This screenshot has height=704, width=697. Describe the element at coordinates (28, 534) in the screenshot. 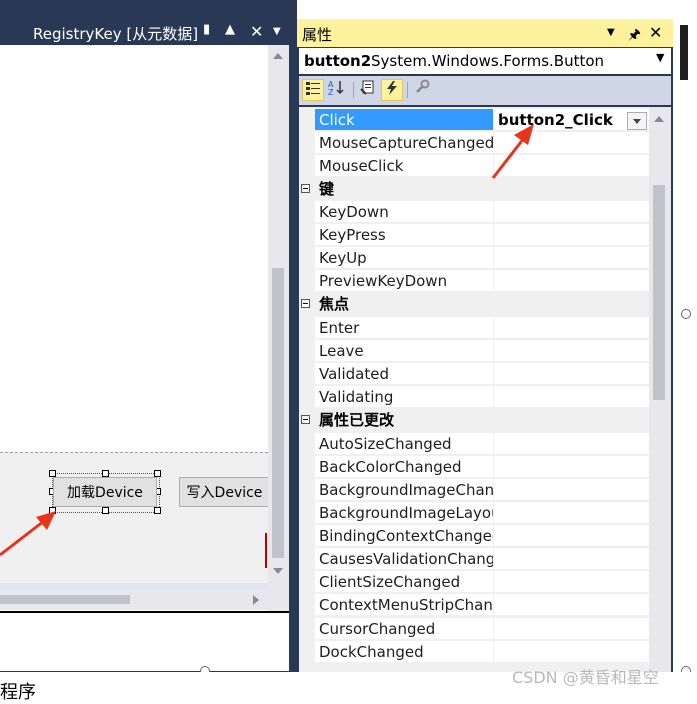

I see `annotation-arrow-button` at that location.